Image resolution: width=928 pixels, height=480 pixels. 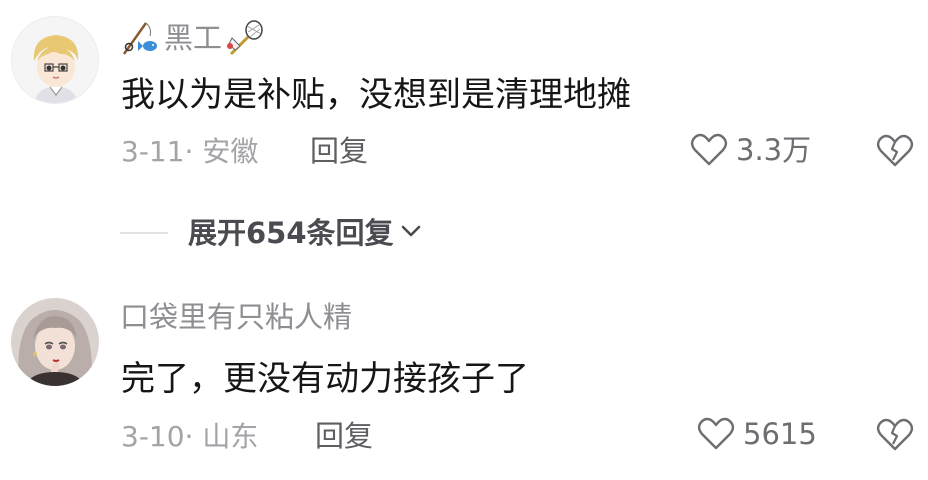 What do you see at coordinates (291, 232) in the screenshot?
I see `expand-replies-label: 展开654条回复` at bounding box center [291, 232].